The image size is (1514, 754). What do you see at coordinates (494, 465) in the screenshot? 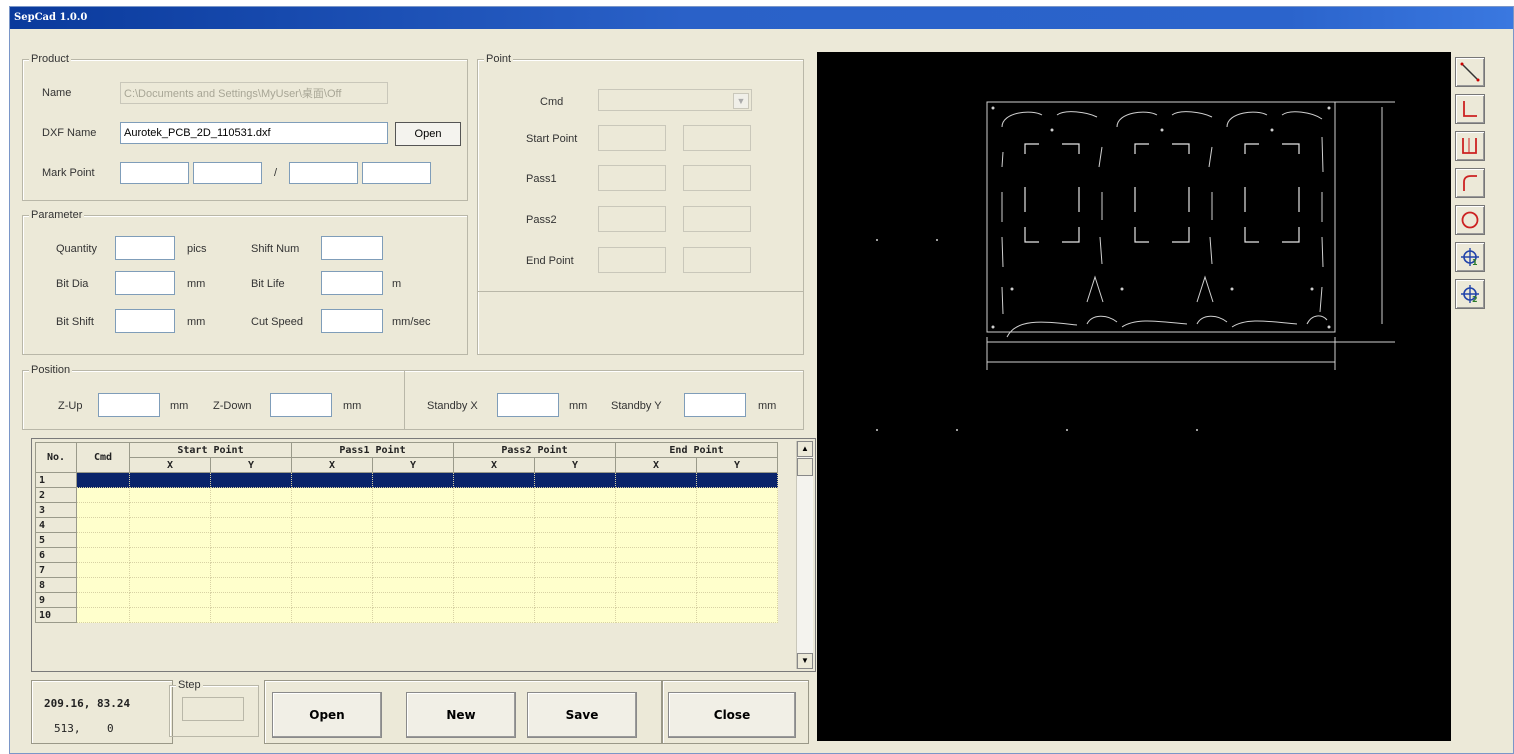
I see `col-header-pass2-x: X` at bounding box center [494, 465].